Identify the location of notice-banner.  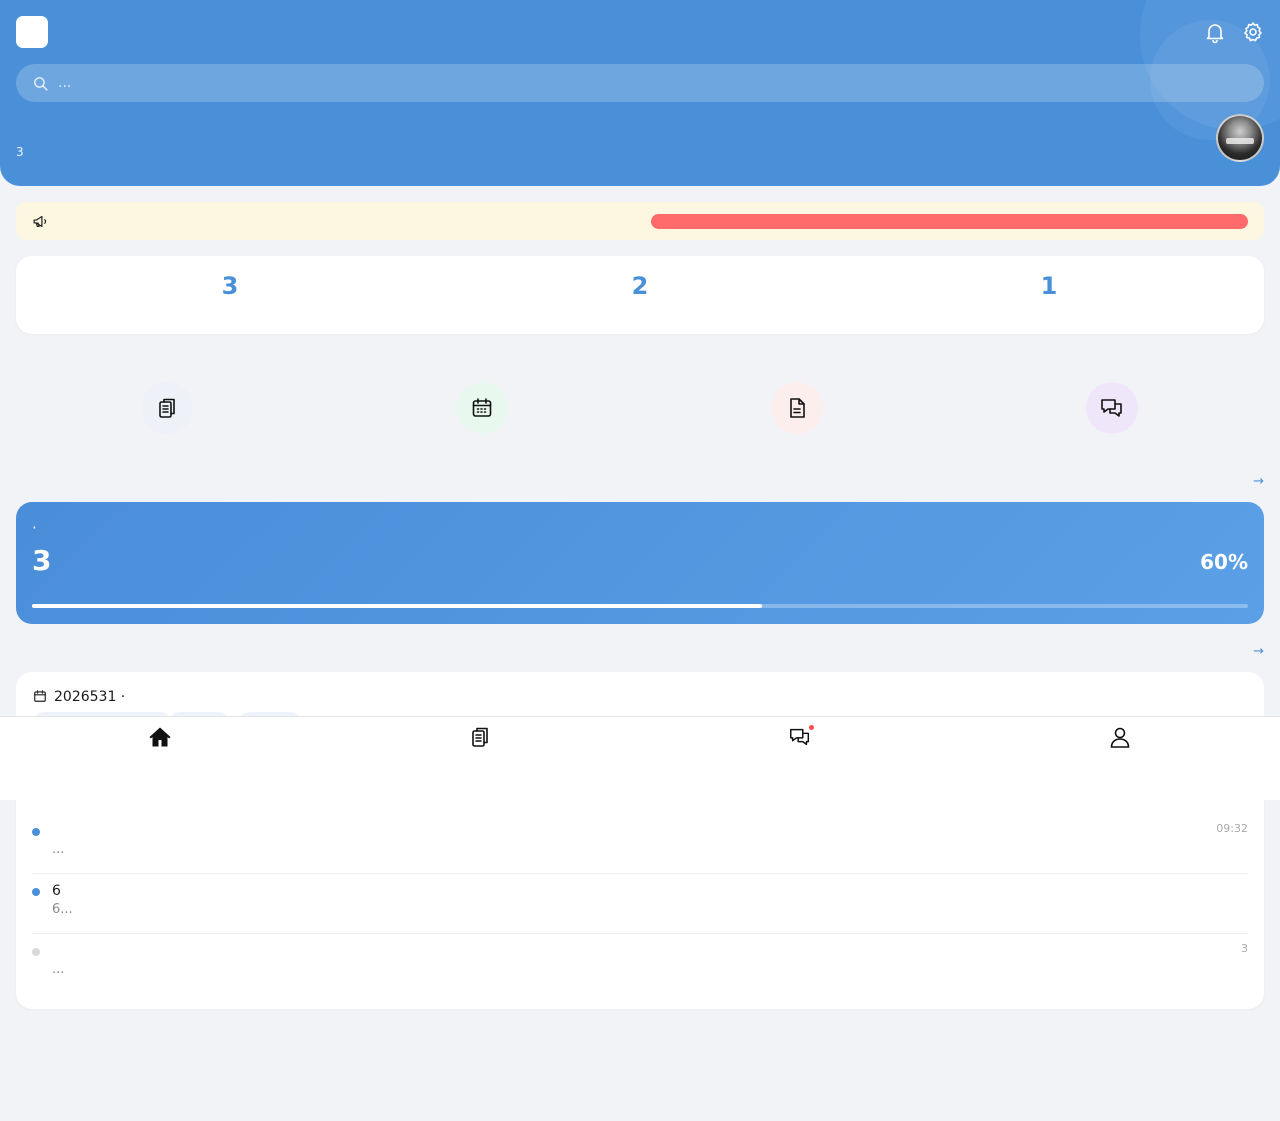
(640, 221).